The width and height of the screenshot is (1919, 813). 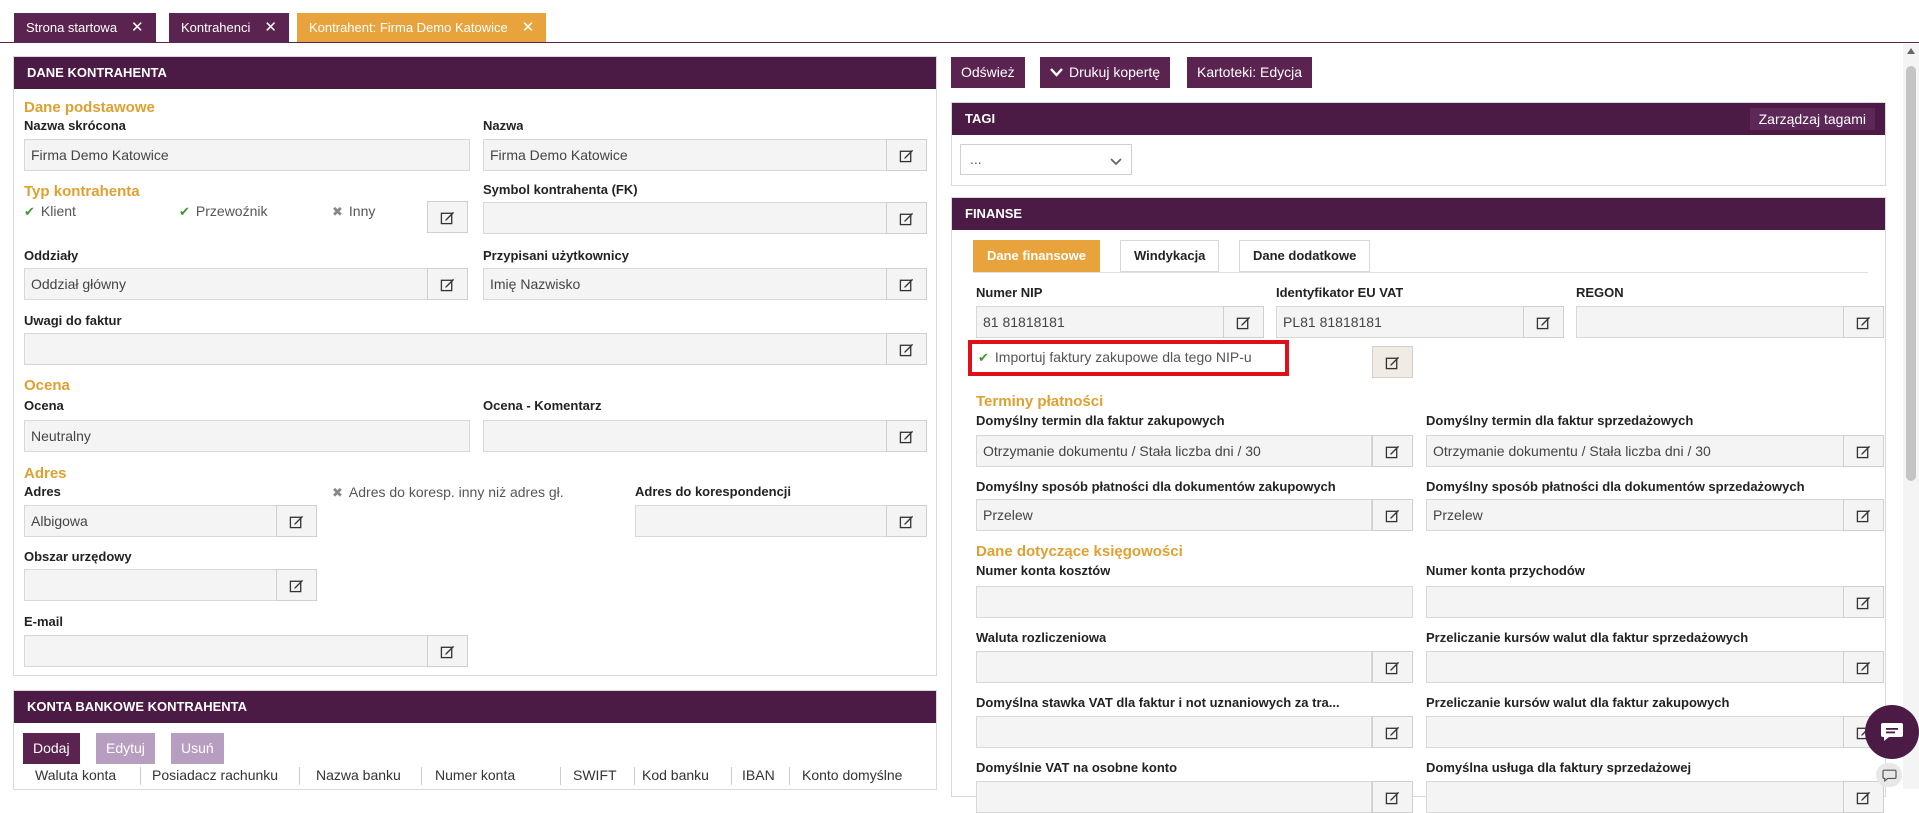 I want to click on address-field: Albigowa, so click(x=150, y=521).